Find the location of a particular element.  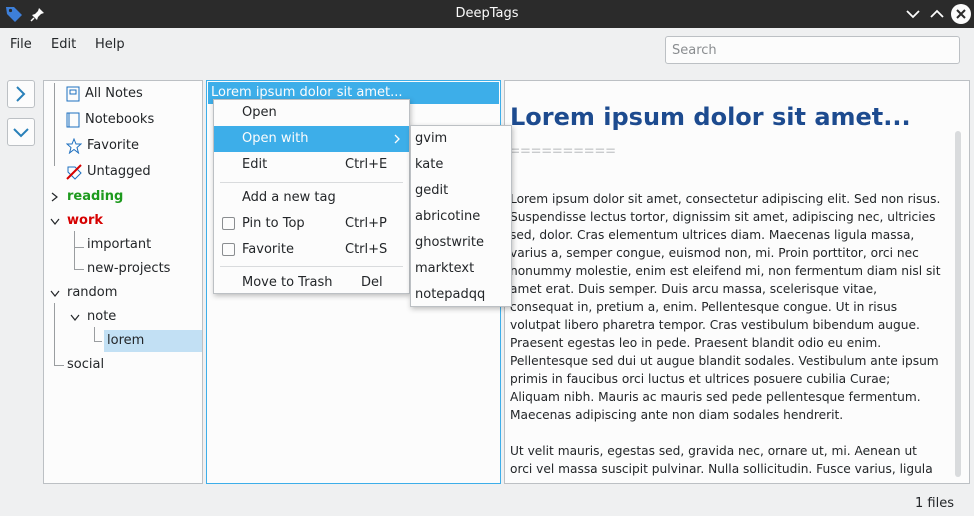

tree-item-random: random is located at coordinates (83, 293).